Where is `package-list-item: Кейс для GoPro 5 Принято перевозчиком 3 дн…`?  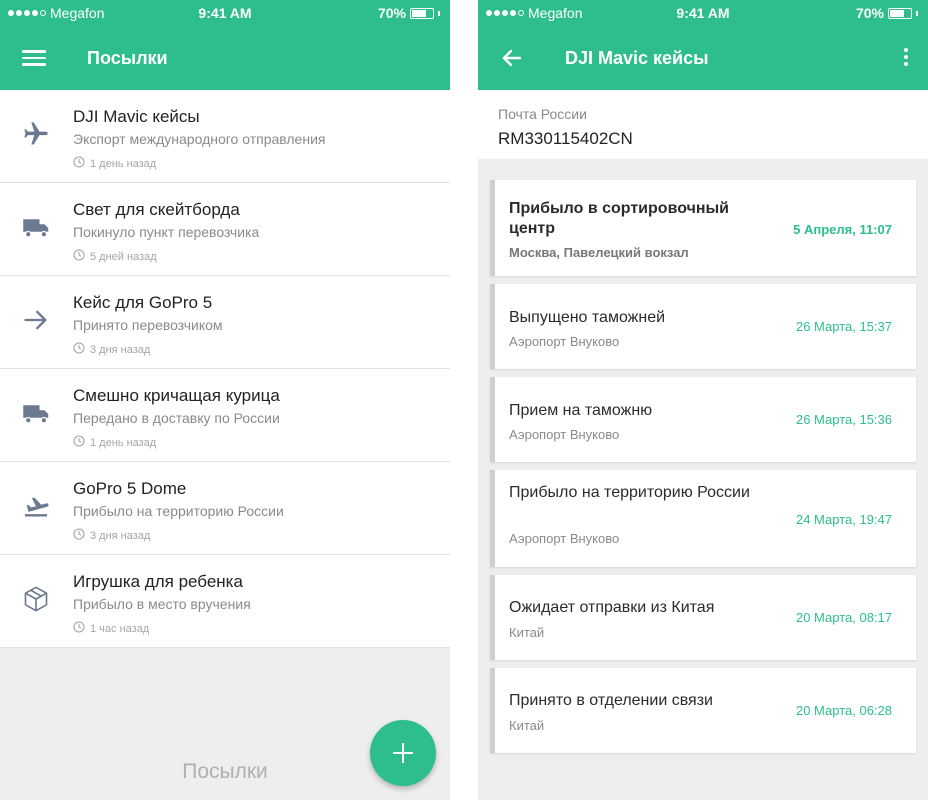
package-list-item: Кейс для GoPro 5 Принято перевозчиком 3 дн… is located at coordinates (225, 322).